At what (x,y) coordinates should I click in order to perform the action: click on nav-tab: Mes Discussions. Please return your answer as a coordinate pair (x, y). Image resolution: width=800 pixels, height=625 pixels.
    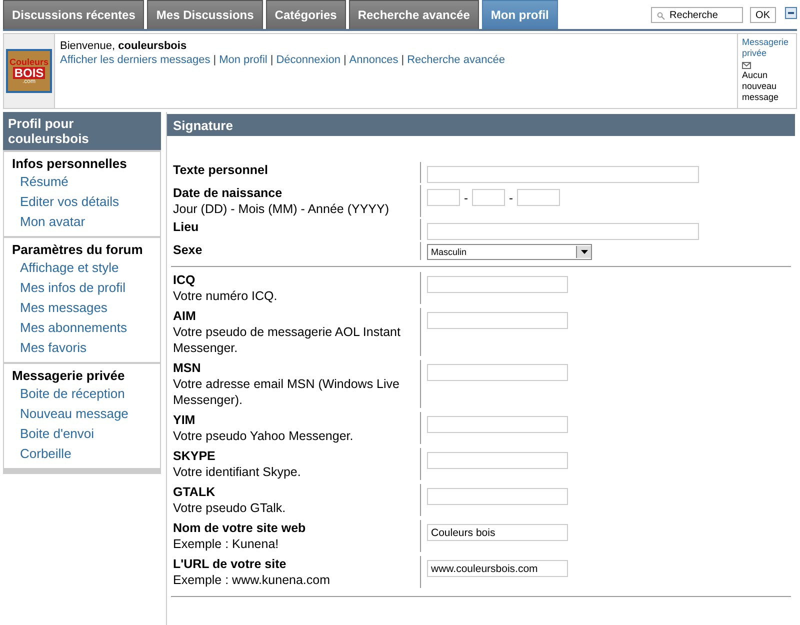
    Looking at the image, I should click on (205, 14).